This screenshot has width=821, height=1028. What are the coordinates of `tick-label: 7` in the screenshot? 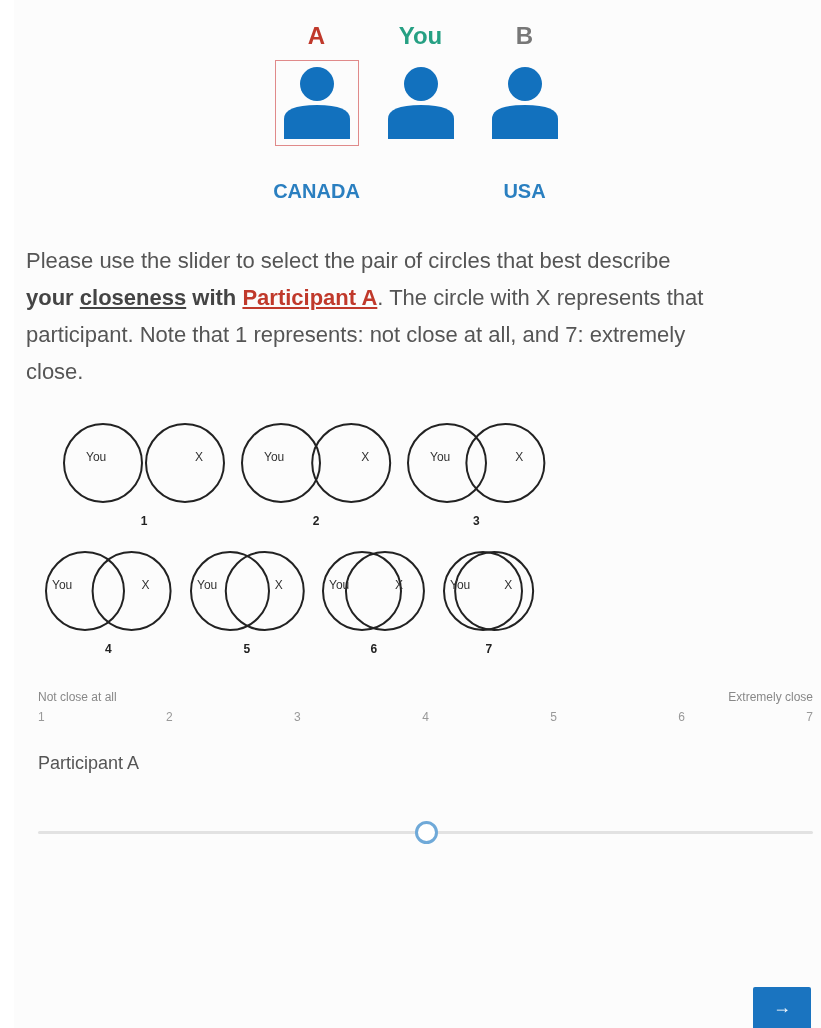 It's located at (809, 717).